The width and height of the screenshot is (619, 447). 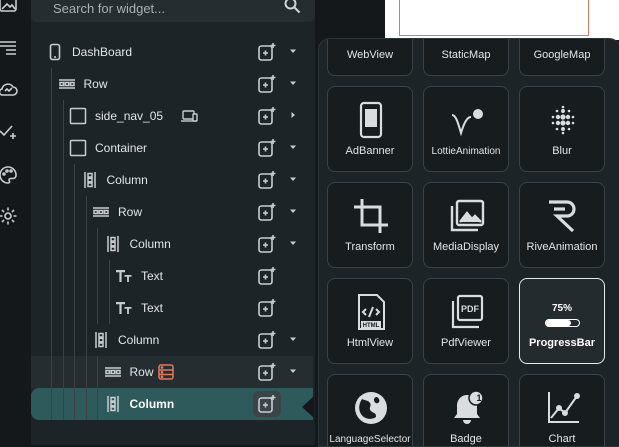 I want to click on widget-tile-label: HtmlView, so click(x=370, y=343).